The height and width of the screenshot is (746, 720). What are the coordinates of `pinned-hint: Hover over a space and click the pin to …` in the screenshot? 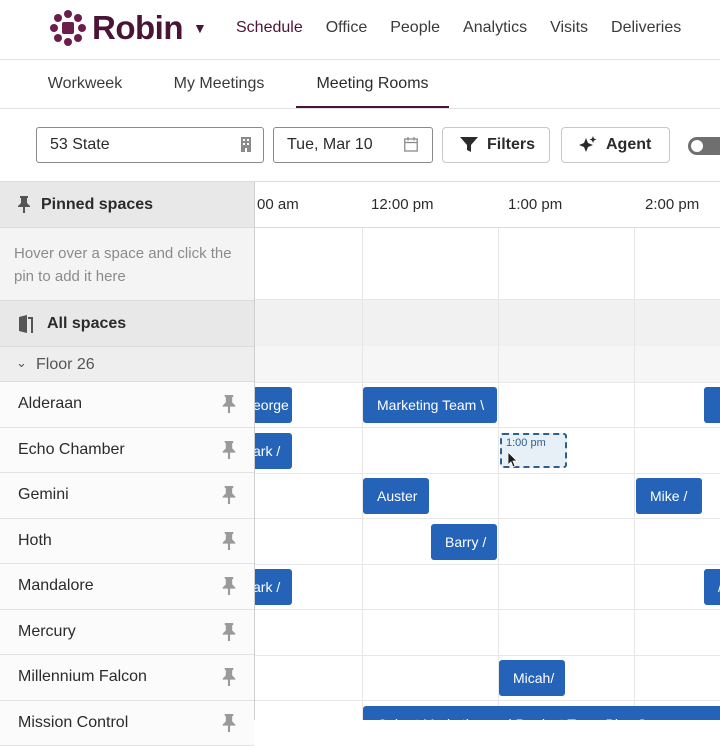 It's located at (130, 265).